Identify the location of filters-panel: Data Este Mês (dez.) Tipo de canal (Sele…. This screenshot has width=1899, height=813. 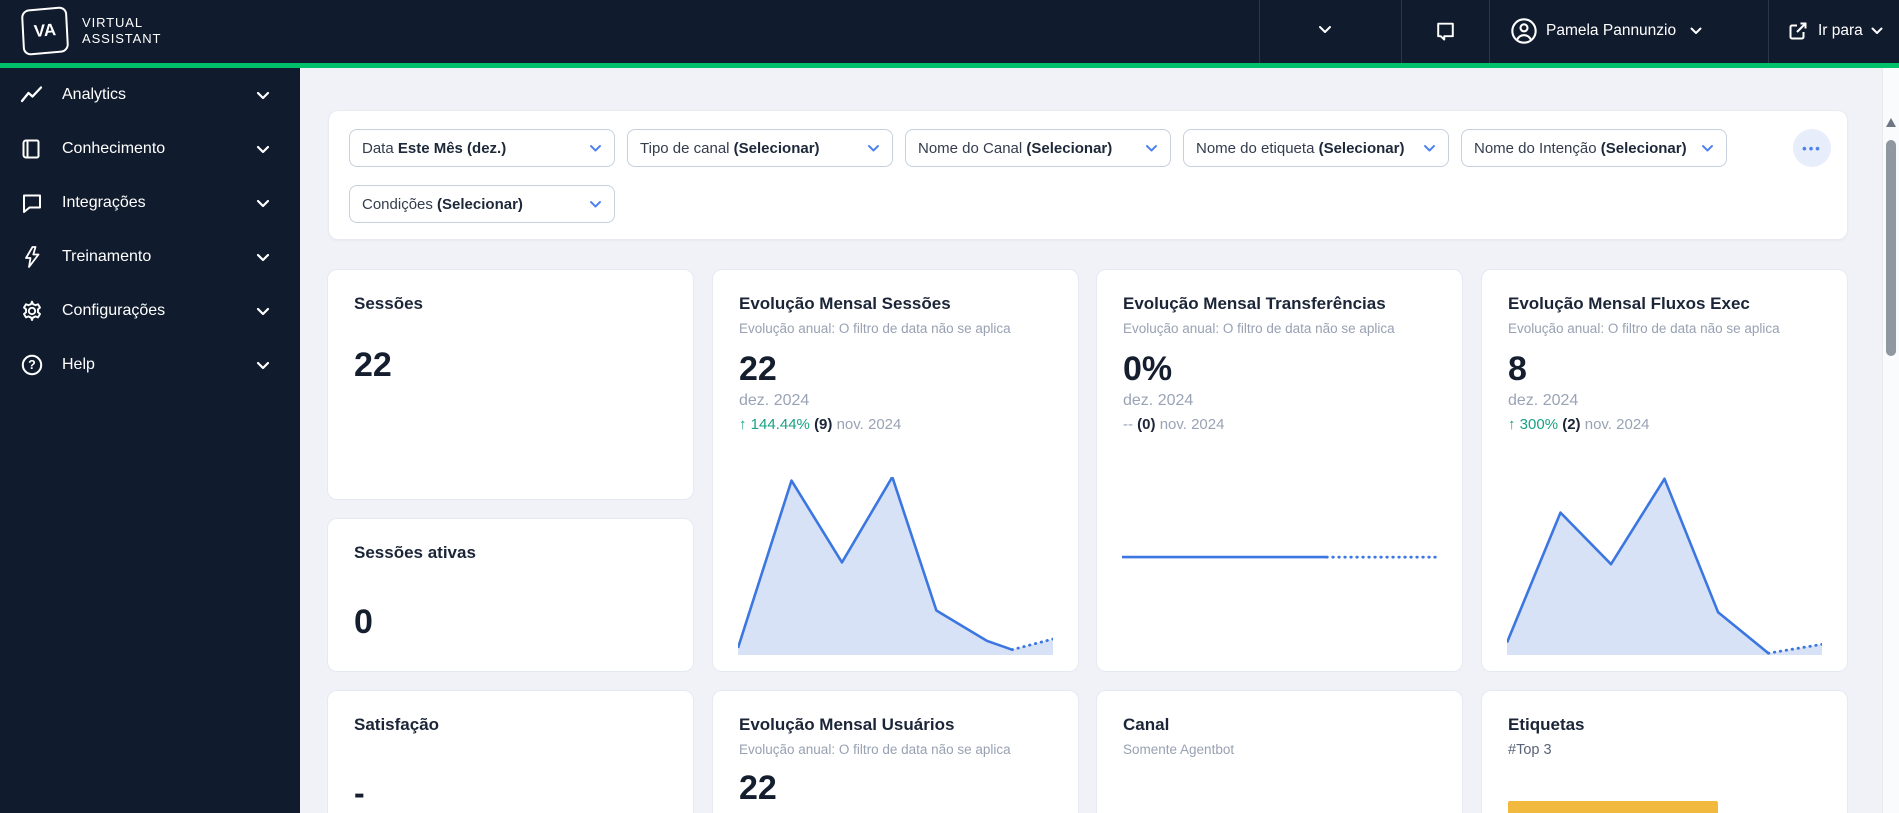
(1088, 175).